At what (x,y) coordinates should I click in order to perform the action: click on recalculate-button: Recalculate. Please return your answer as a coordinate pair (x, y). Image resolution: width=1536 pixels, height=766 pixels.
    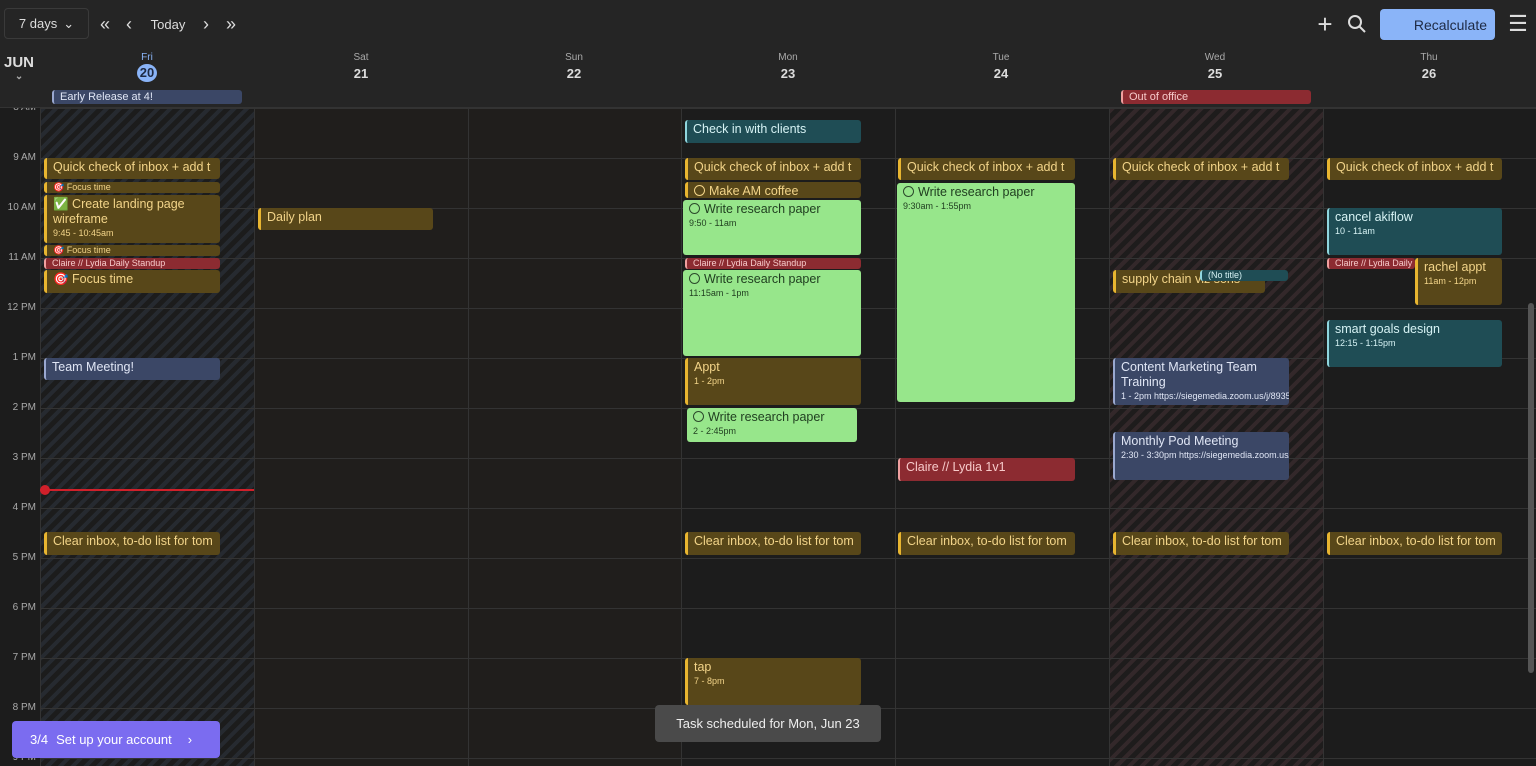
    Looking at the image, I should click on (1437, 24).